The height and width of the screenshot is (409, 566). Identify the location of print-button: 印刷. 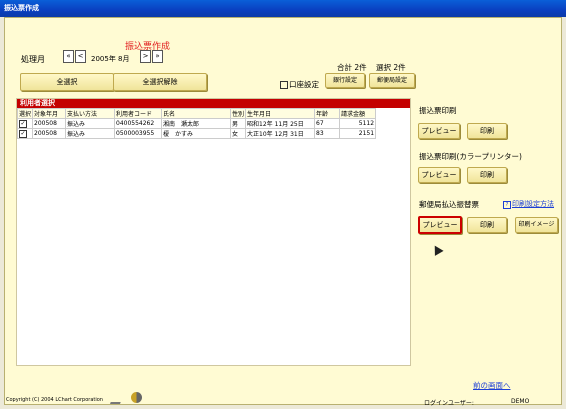
(487, 131).